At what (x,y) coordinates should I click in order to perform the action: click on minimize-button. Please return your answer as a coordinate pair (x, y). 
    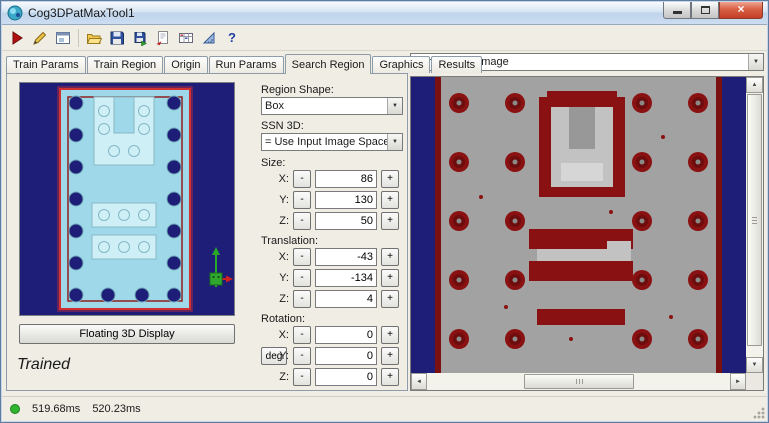
    Looking at the image, I should click on (677, 10).